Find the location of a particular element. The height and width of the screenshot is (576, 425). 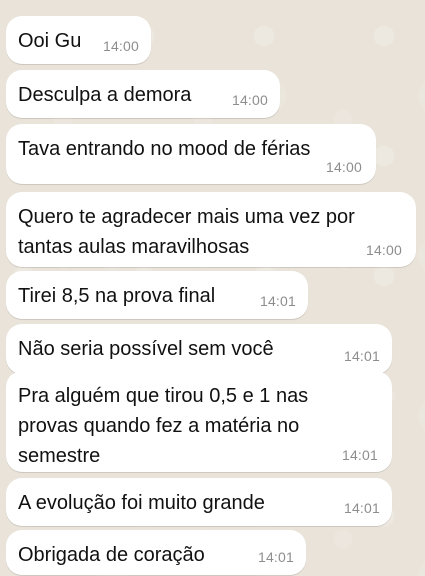

message-bubble: A evolução foi muito grande 14:01 is located at coordinates (199, 502).